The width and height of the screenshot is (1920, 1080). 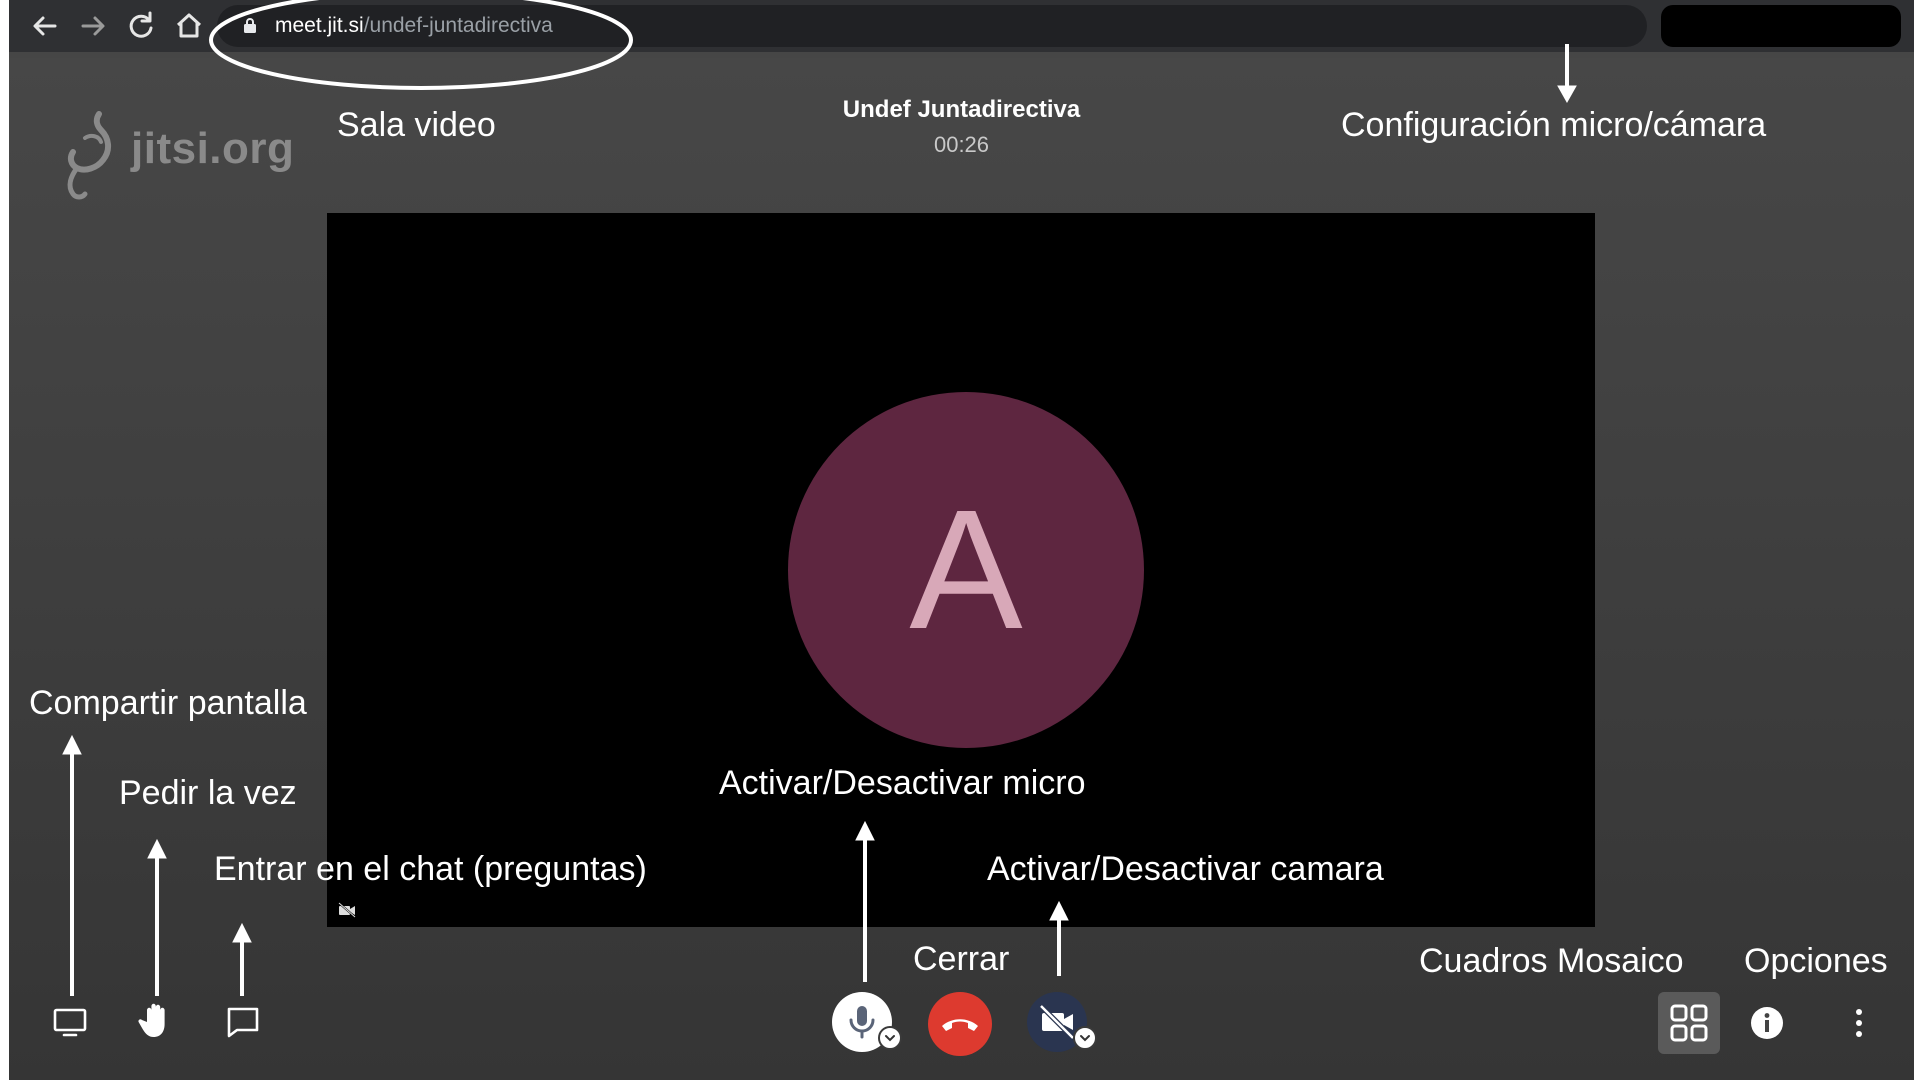 What do you see at coordinates (157, 848) in the screenshot?
I see `arrowhead-hand` at bounding box center [157, 848].